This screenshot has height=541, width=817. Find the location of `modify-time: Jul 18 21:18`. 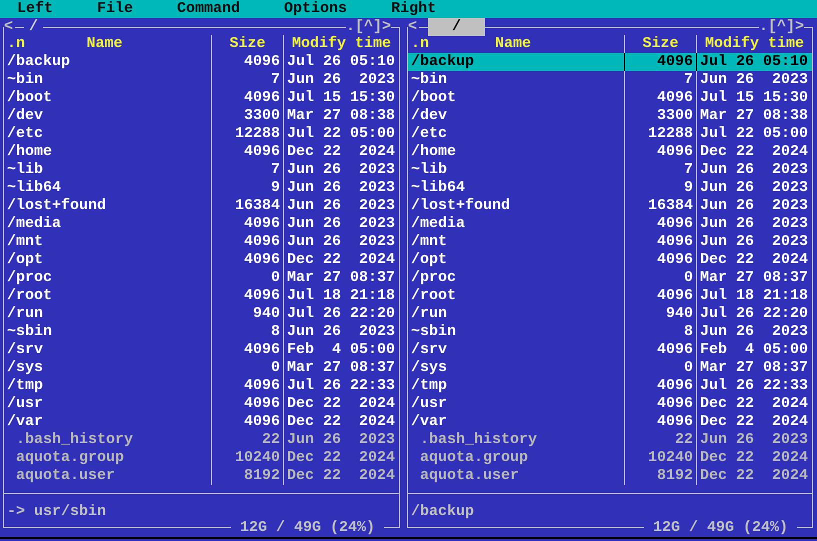

modify-time: Jul 18 21:18 is located at coordinates (754, 296).